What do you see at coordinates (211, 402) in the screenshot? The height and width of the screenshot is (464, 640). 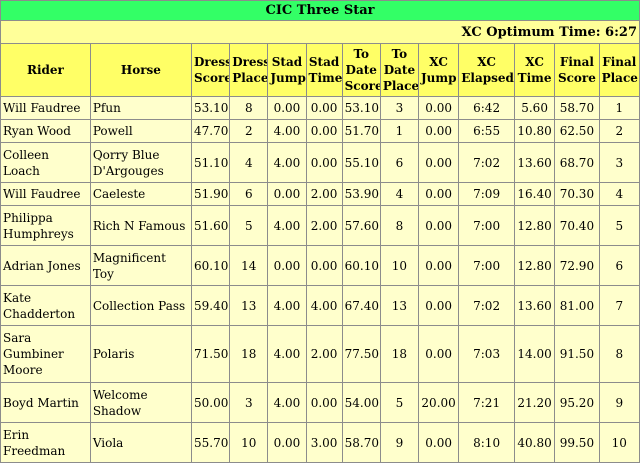 I see `score-cell: 50.00` at bounding box center [211, 402].